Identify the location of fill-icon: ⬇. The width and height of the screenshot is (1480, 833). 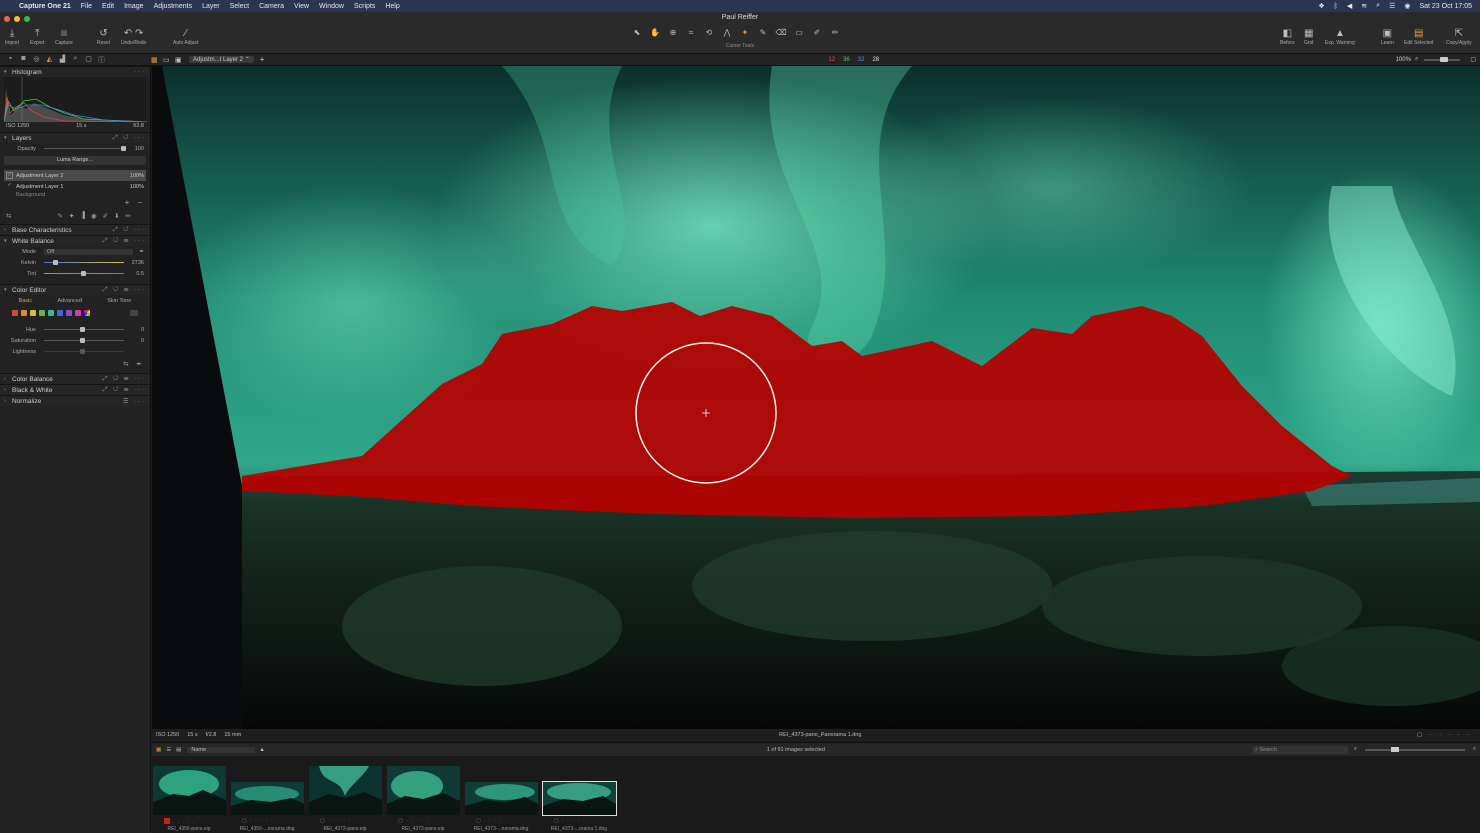
(116, 216).